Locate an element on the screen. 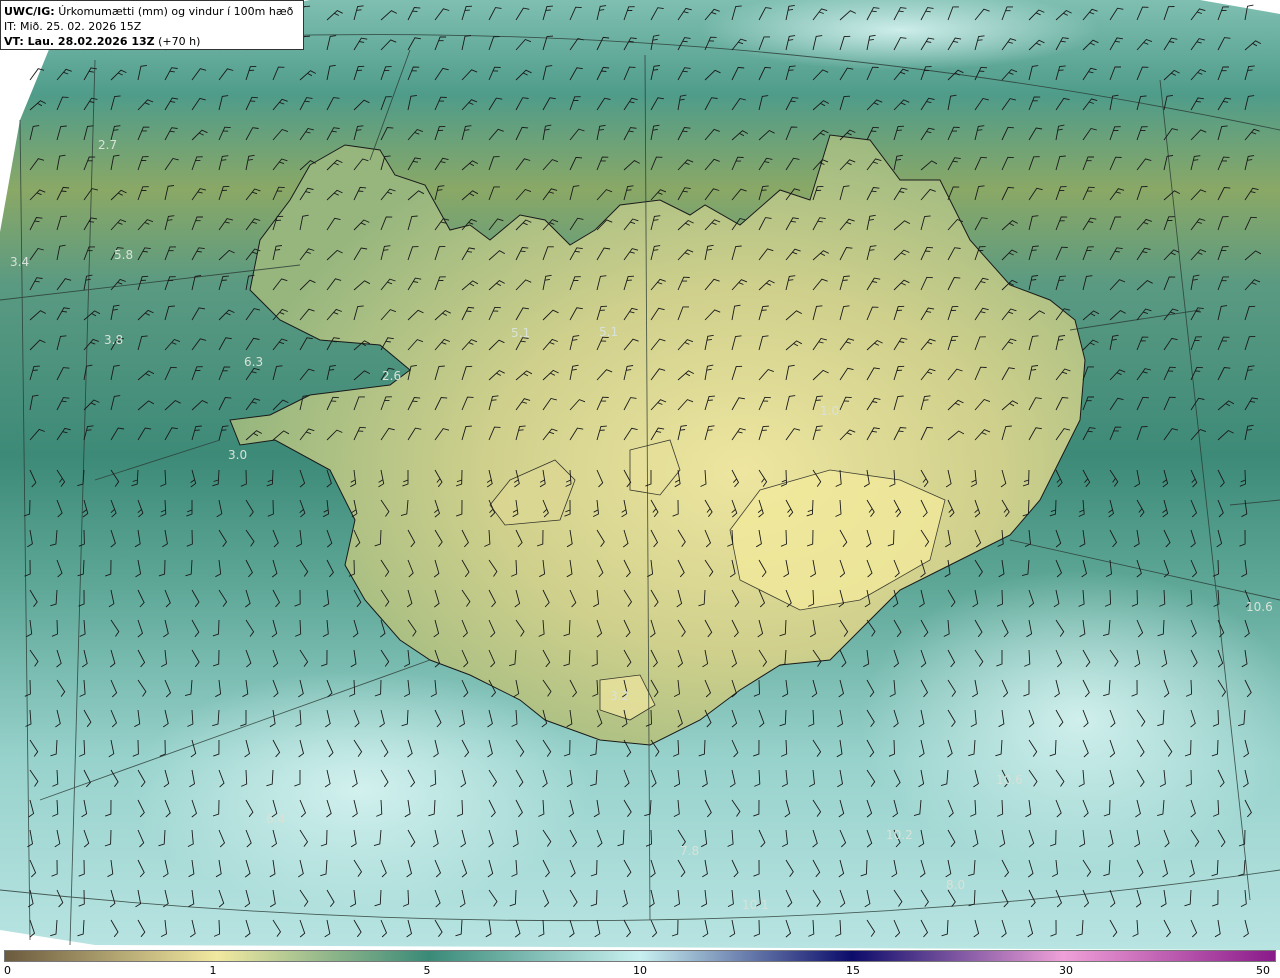 This screenshot has height=978, width=1280. precip-value: 10.1 is located at coordinates (755, 905).